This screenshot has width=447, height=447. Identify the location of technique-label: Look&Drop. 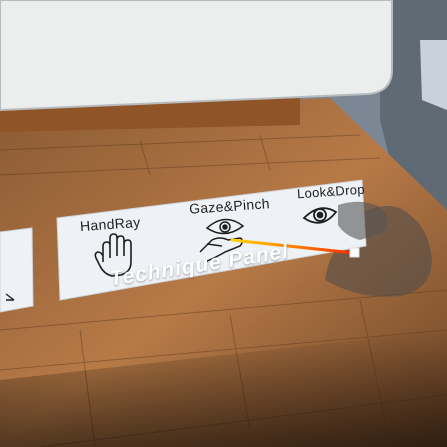
(331, 191).